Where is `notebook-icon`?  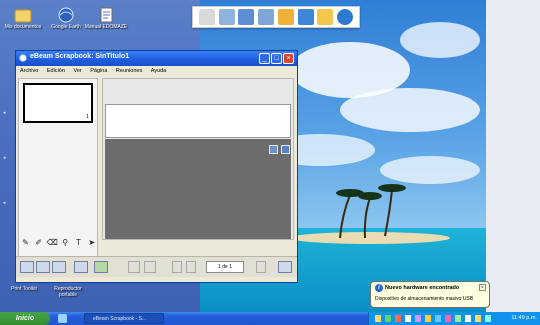 notebook-icon is located at coordinates (285, 17).